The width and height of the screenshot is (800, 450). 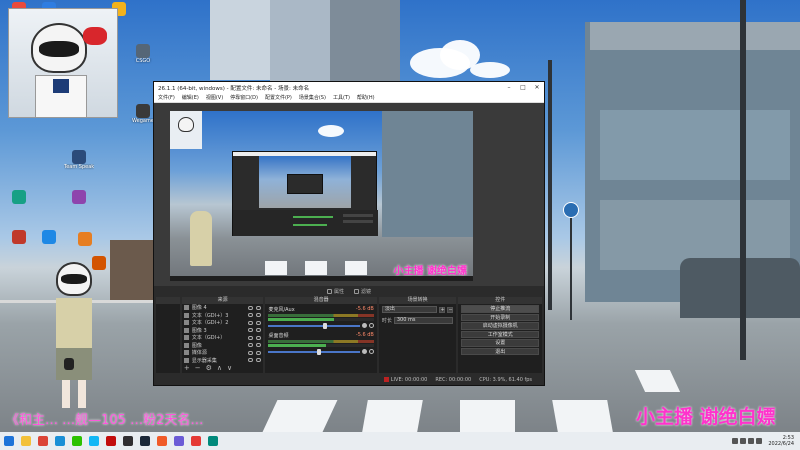 What do you see at coordinates (223, 353) in the screenshot?
I see `source-item: 媒体源` at bounding box center [223, 353].